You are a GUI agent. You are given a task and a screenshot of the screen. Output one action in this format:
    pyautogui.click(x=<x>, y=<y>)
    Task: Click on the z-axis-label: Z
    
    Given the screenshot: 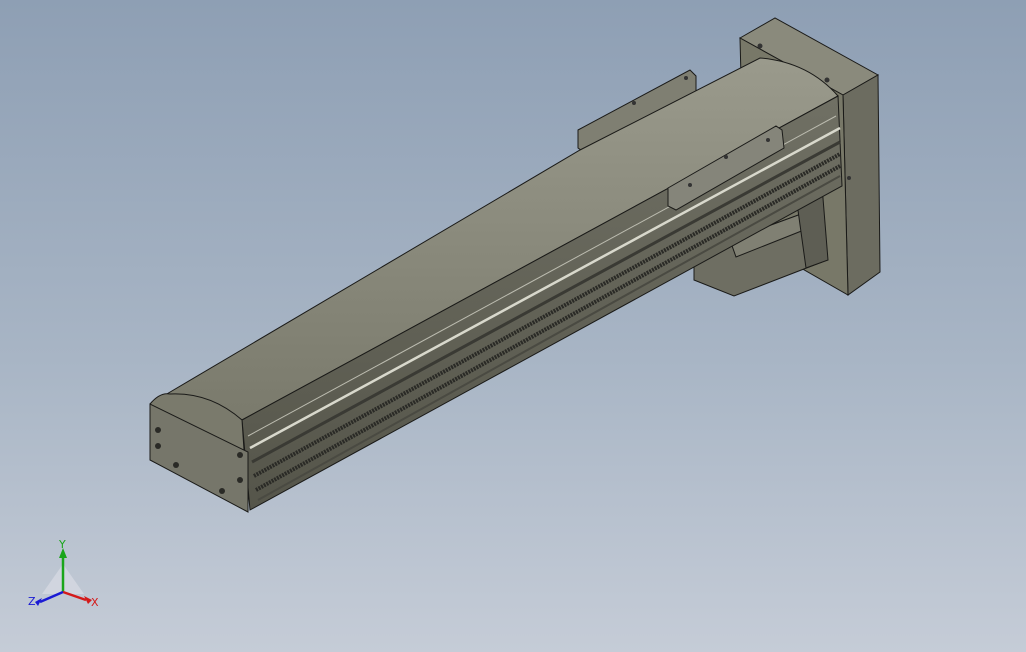 What is the action you would take?
    pyautogui.click(x=32, y=601)
    